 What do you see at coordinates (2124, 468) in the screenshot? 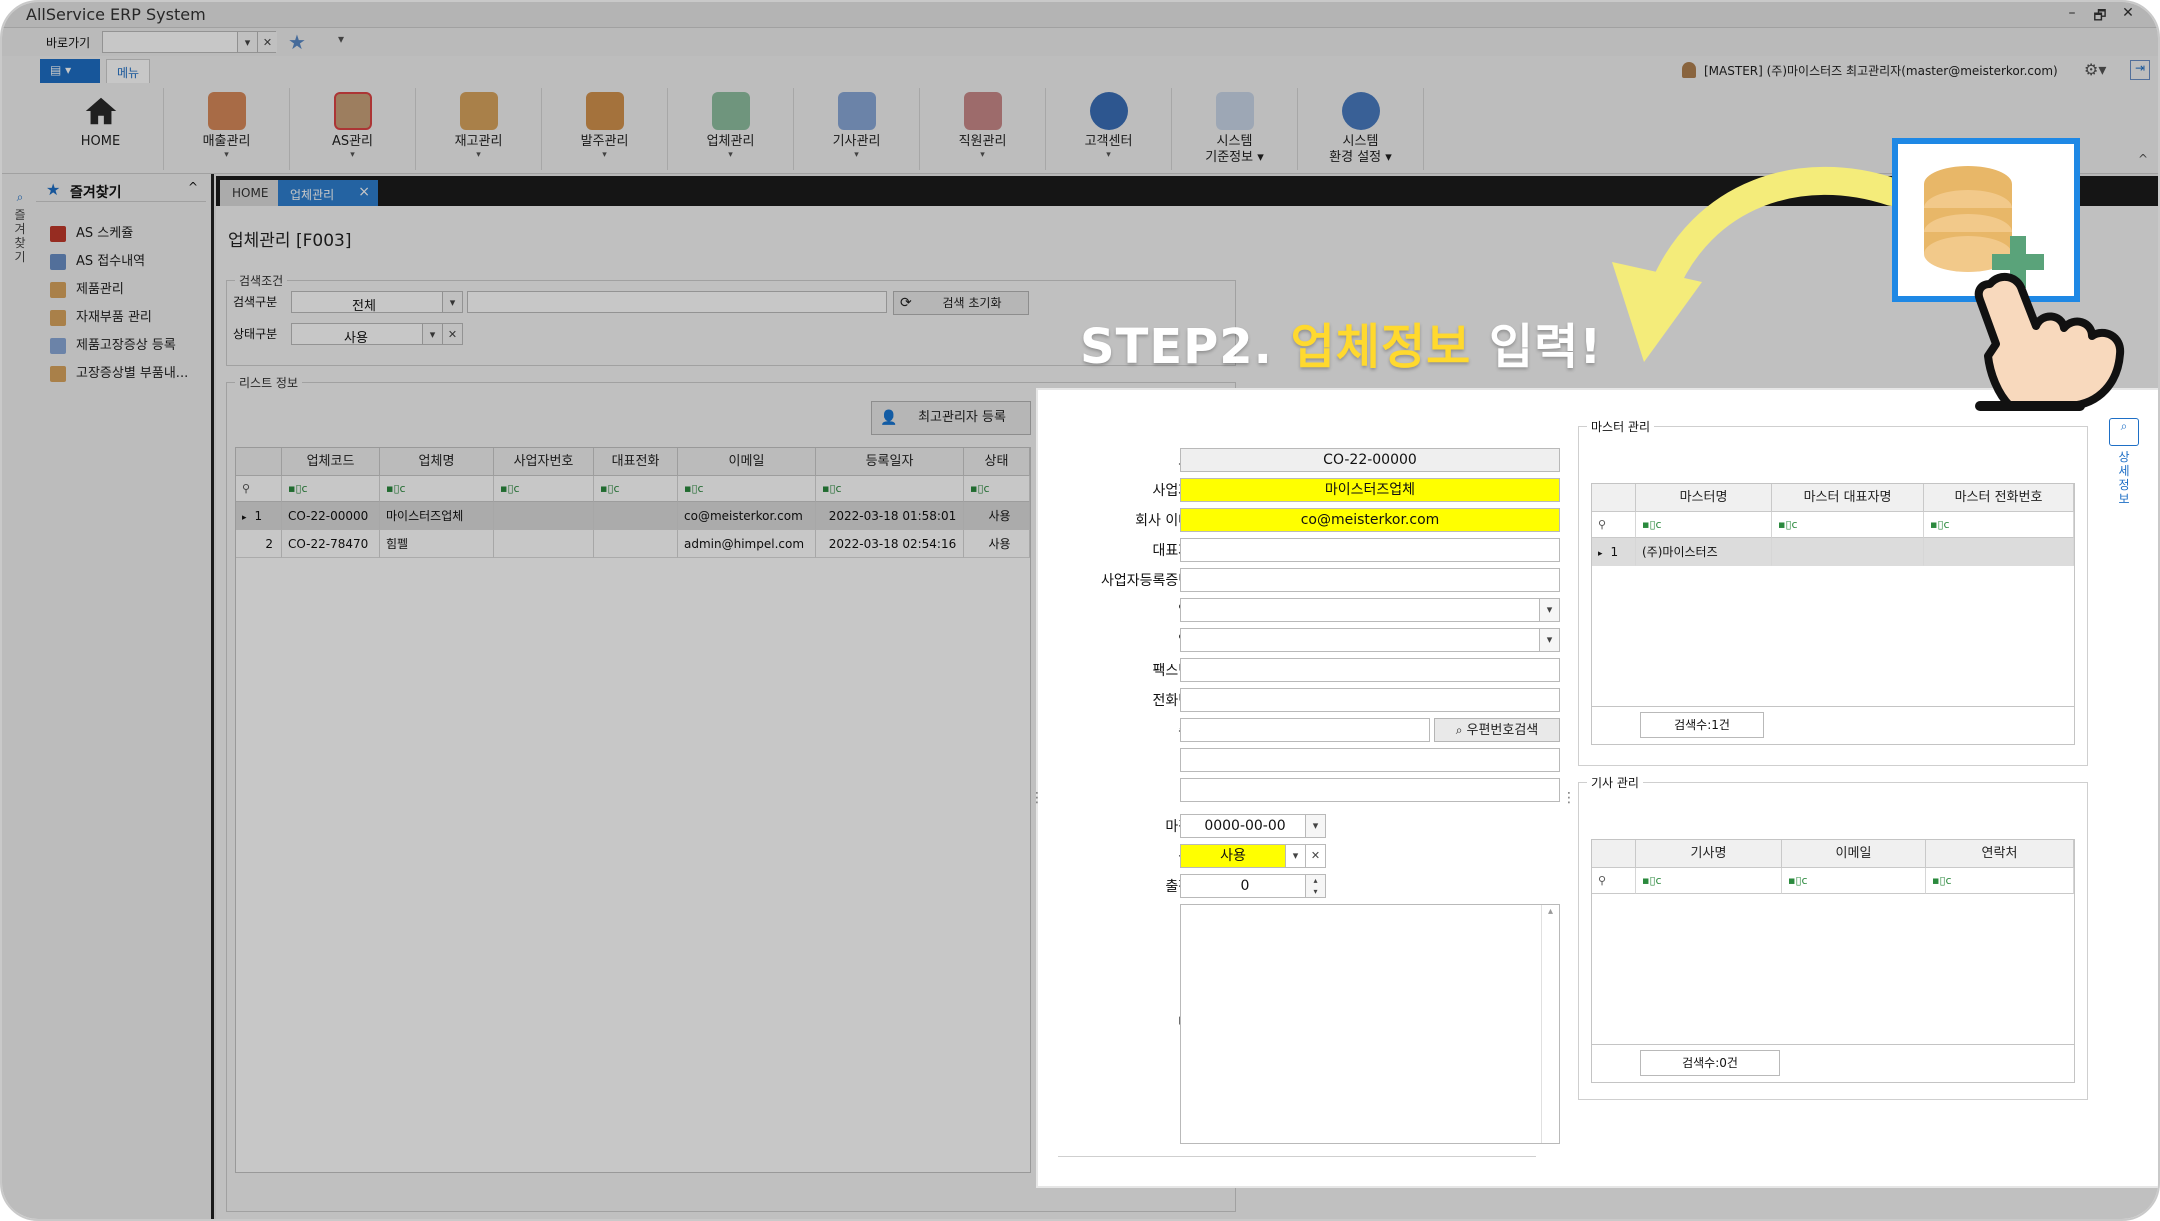
I see `detail-side-tab: ⌕ 상세정보` at bounding box center [2124, 468].